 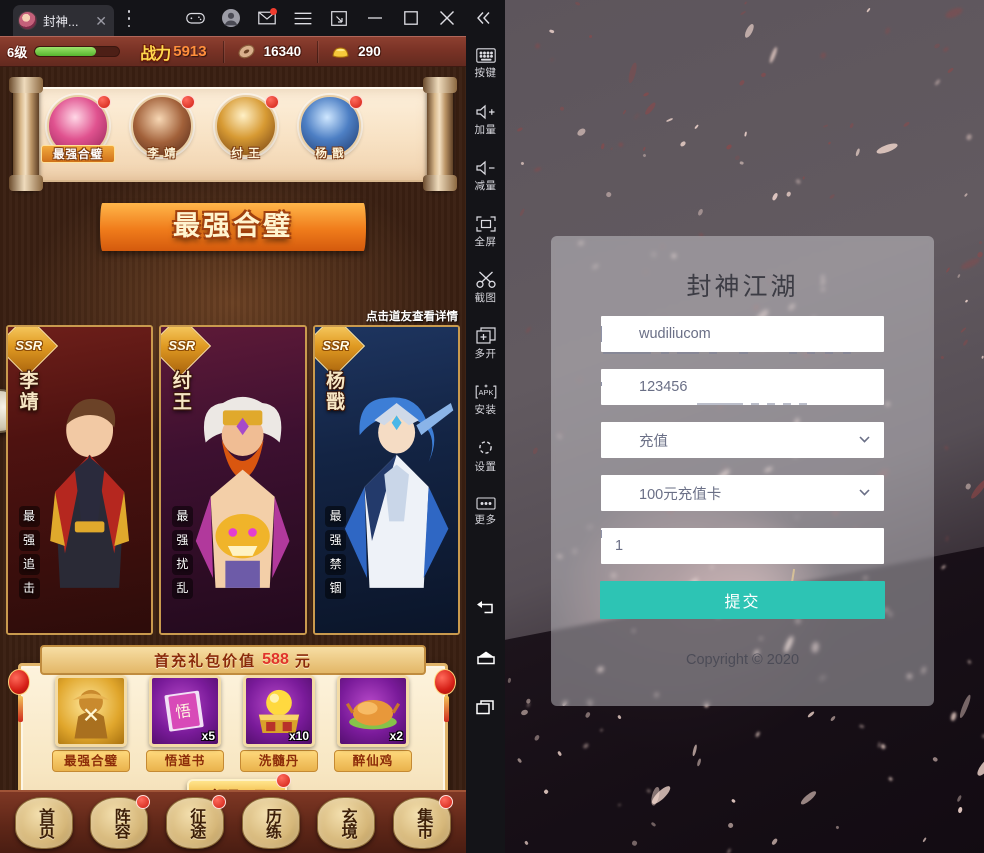 I want to click on collapse-icon, so click(x=483, y=18).